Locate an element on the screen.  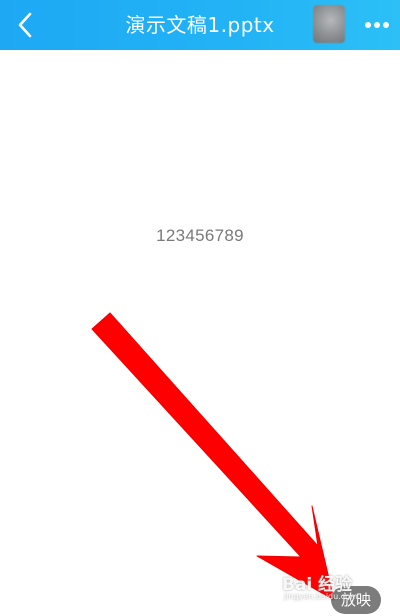
back-button is located at coordinates (25, 25).